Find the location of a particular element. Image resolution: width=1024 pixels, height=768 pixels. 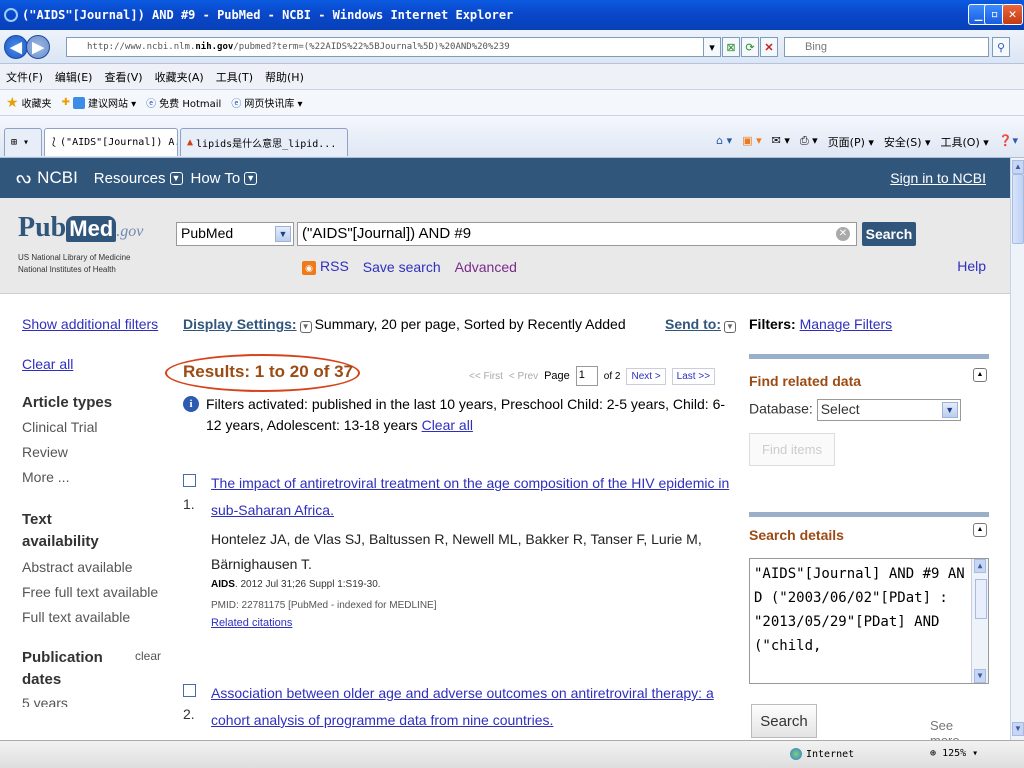

forward-button: ▶ is located at coordinates (38, 47).